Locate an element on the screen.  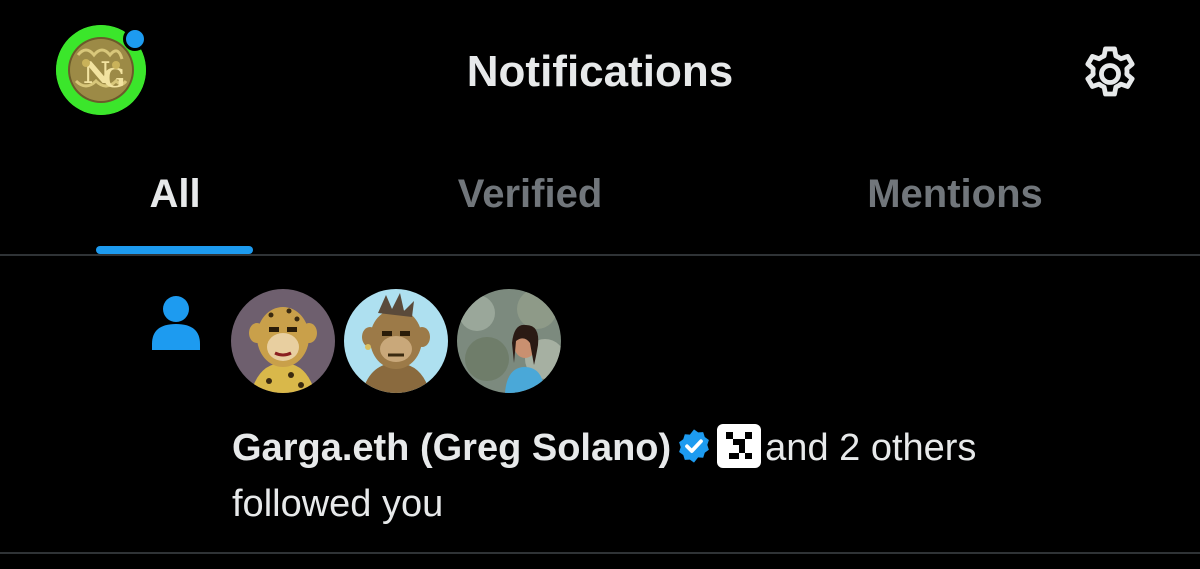
notification-action-text: followed you is located at coordinates (338, 504).